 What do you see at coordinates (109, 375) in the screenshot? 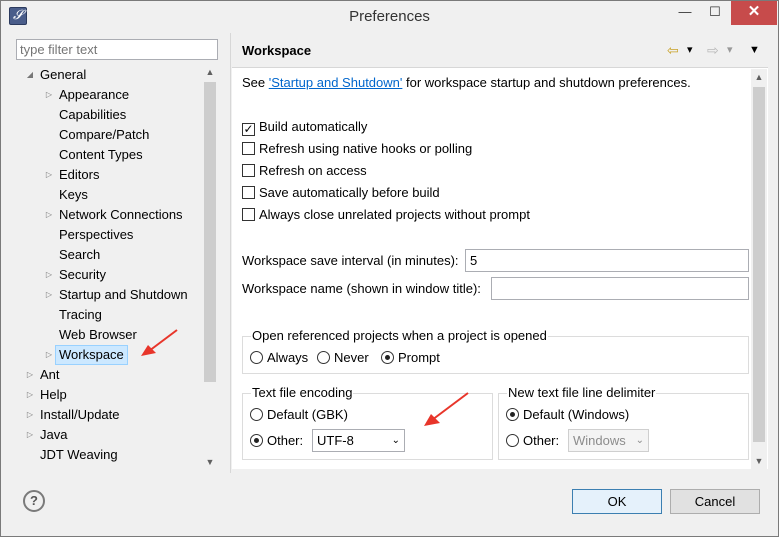
I see `tree-item: ▷ Ant` at bounding box center [109, 375].